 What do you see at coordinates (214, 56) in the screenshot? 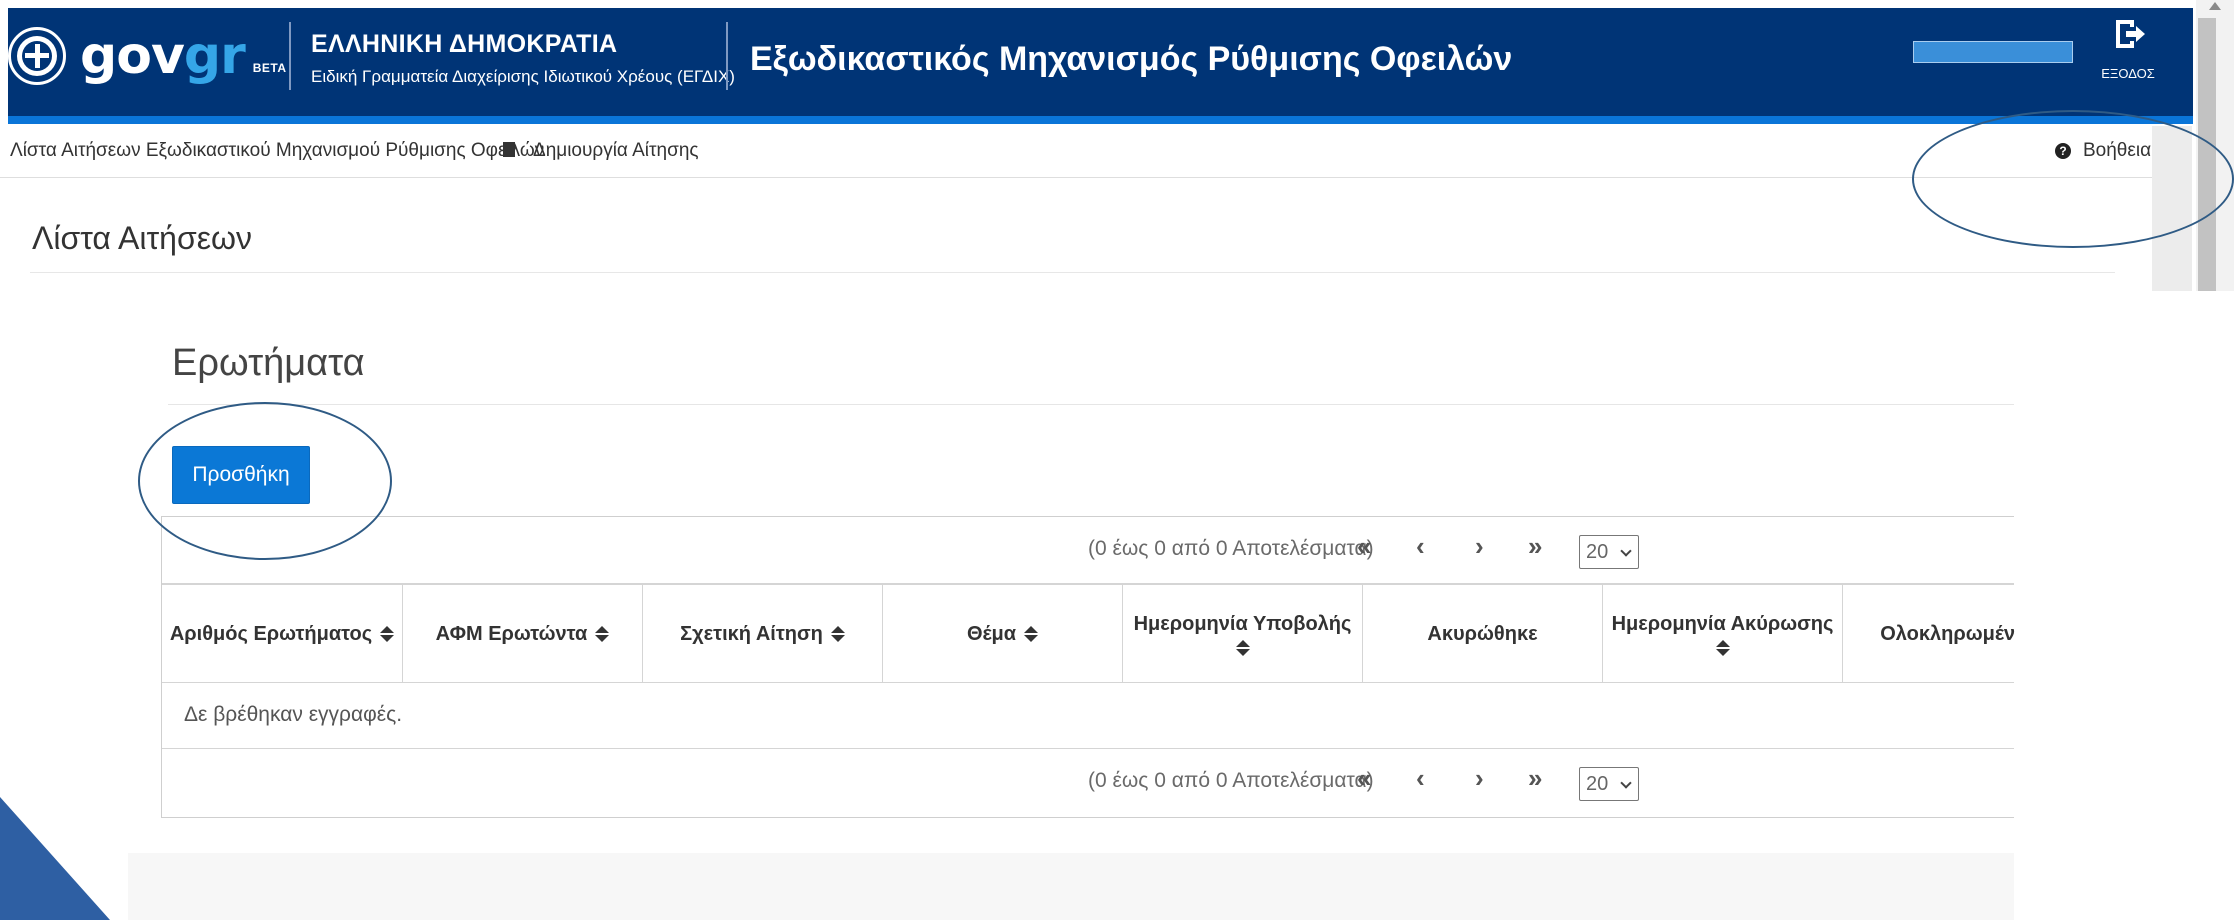
I see `brand-gr: gr` at bounding box center [214, 56].